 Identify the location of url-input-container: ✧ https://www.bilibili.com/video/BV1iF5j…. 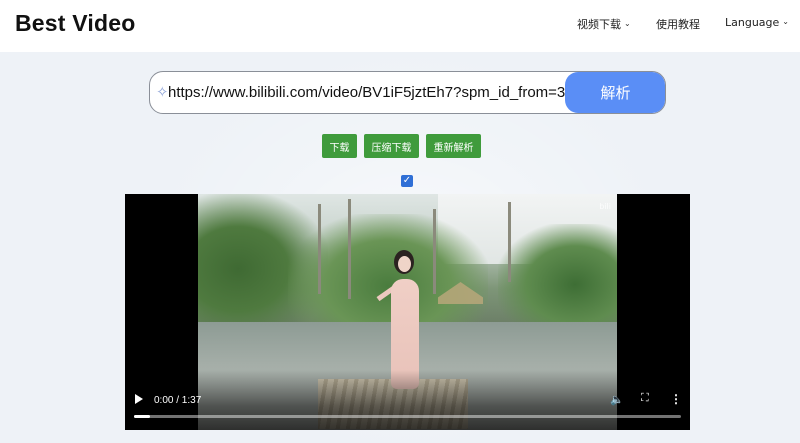
(407, 92).